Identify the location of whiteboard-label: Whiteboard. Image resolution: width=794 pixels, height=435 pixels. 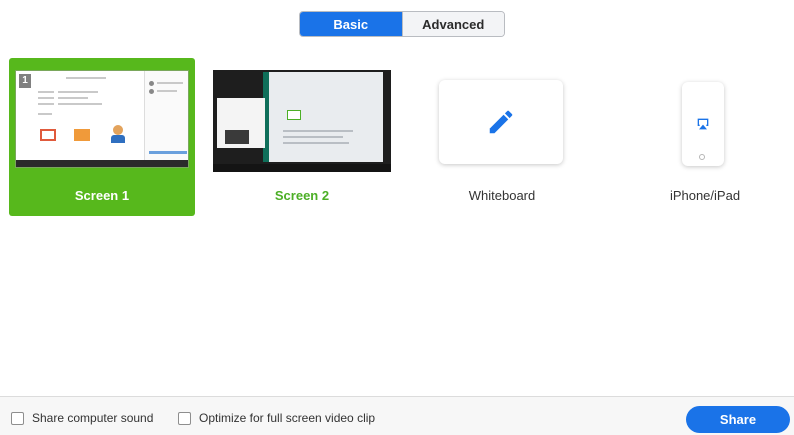
(502, 195).